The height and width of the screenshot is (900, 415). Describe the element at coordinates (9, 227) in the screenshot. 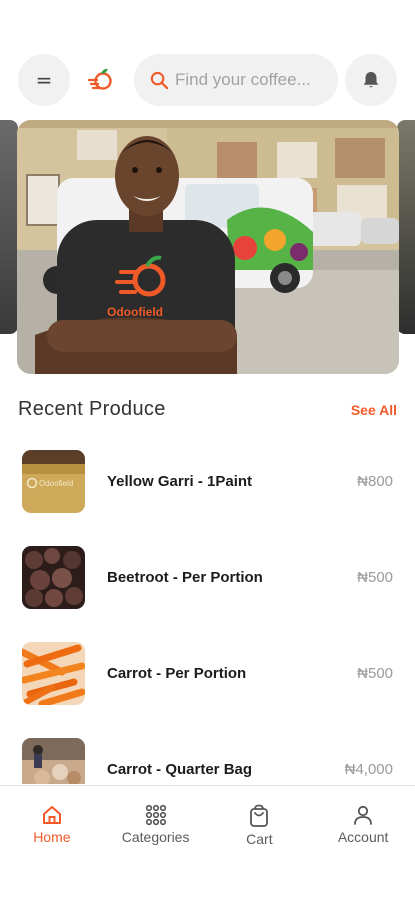

I see `previous-slide-peek` at that location.